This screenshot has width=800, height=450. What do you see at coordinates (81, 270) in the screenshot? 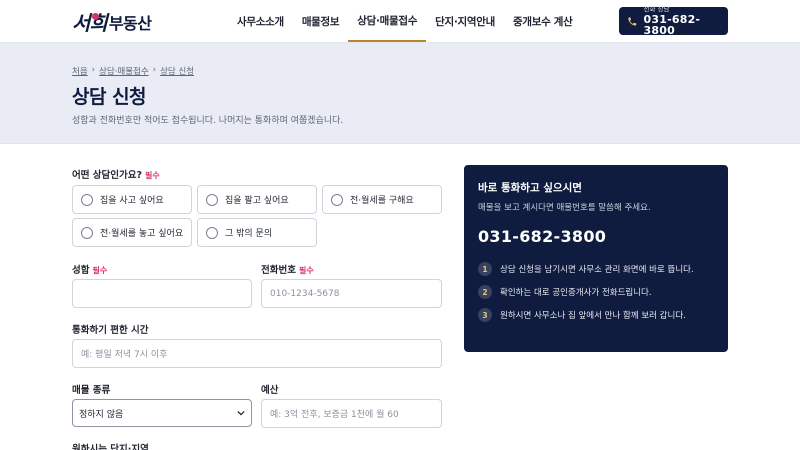
I see `name-label-text: 성함` at bounding box center [81, 270].